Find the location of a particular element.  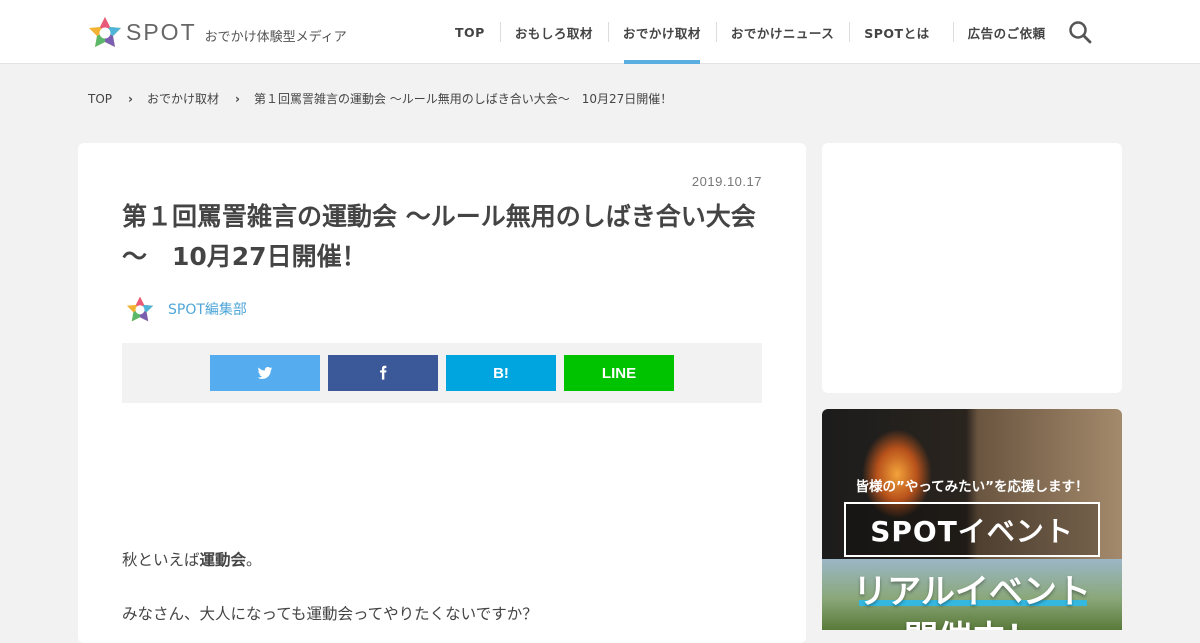

article-paragraph: みなさん、大人になっても運動会ってやりたくないですか？ is located at coordinates (330, 614).